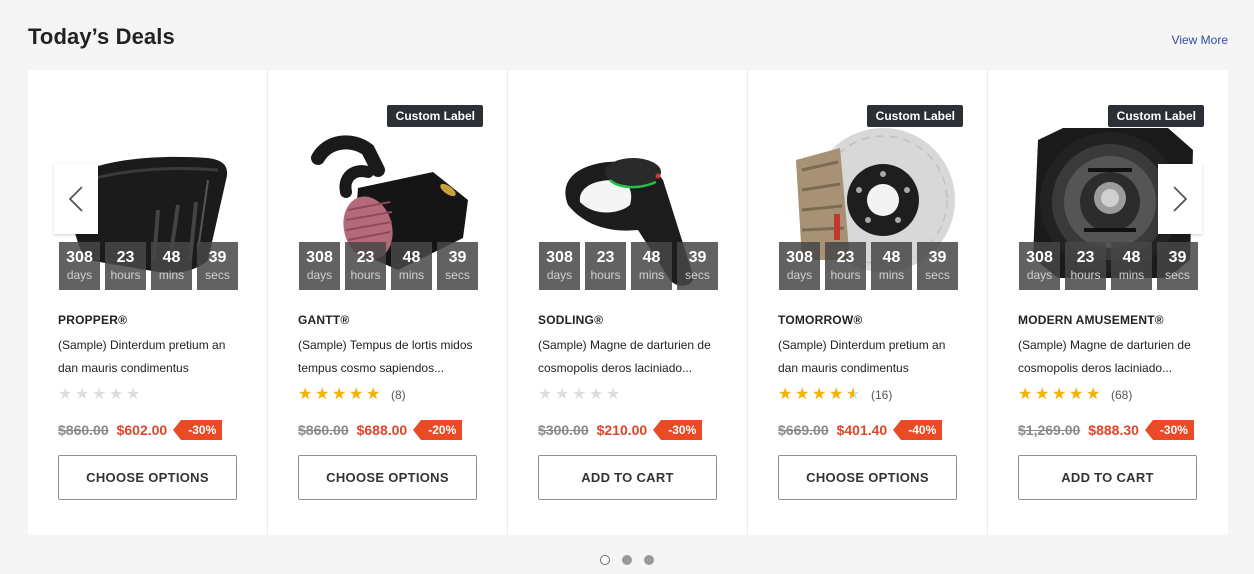 The height and width of the screenshot is (574, 1254). I want to click on product-rating: ★ ★ ★ ★ ★, so click(100, 395).